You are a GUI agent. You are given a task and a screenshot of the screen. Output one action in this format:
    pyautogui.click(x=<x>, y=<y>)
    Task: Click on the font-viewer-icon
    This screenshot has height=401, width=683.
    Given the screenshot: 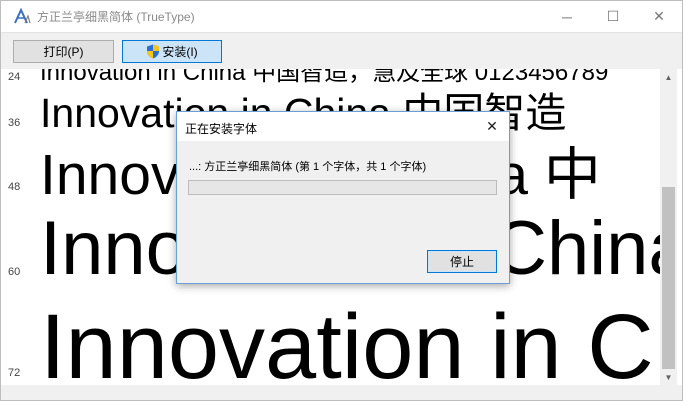 What is the action you would take?
    pyautogui.click(x=22, y=16)
    